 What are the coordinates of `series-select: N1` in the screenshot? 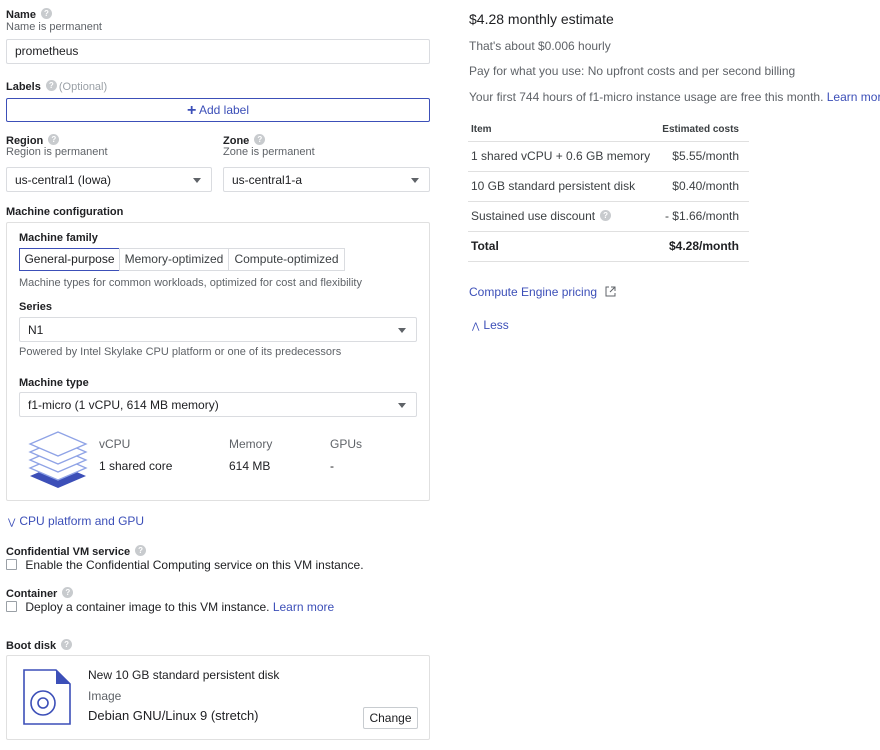 It's located at (218, 329).